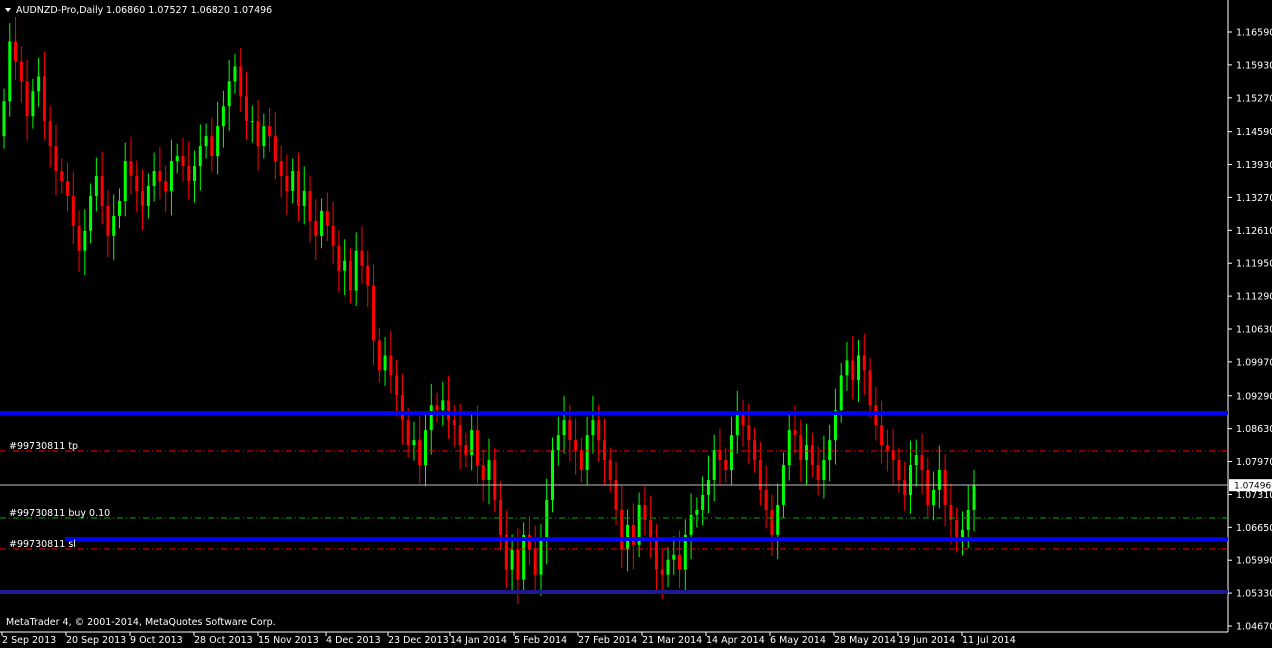 The height and width of the screenshot is (648, 1272). I want to click on price-tick-label: 1.16590, so click(1254, 33).